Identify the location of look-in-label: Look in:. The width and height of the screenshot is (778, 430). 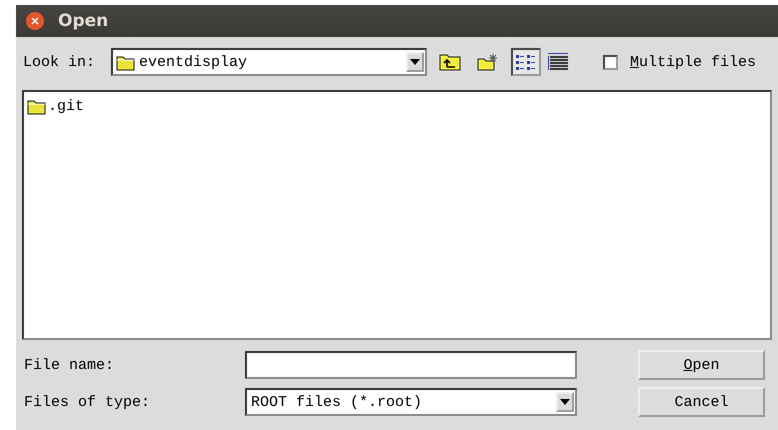
(59, 62).